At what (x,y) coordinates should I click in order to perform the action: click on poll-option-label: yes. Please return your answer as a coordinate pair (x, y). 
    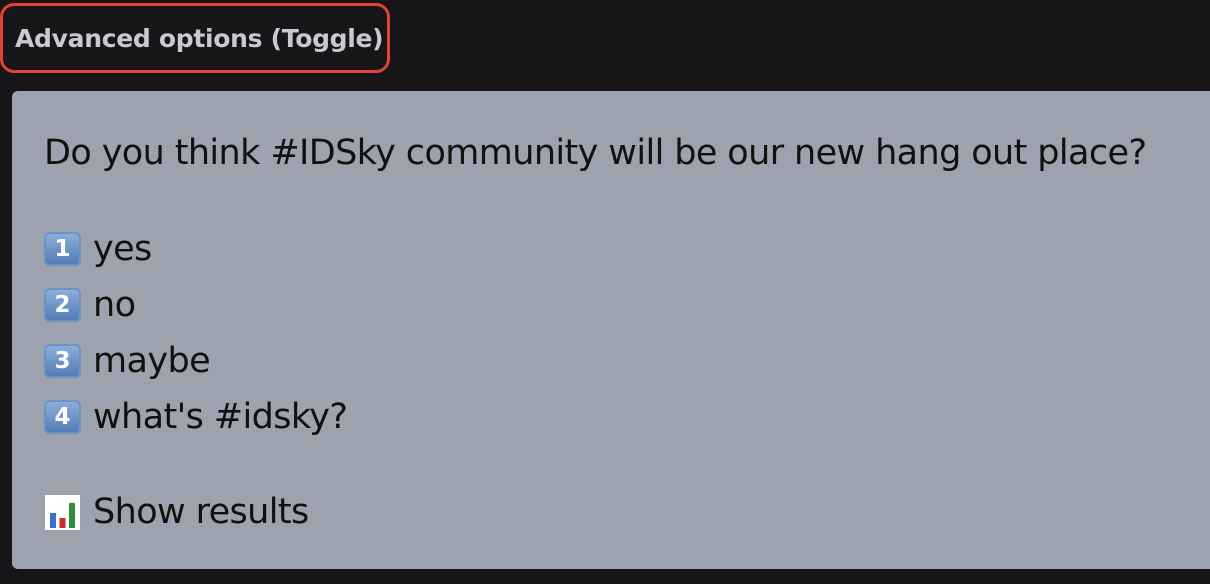
    Looking at the image, I should click on (122, 249).